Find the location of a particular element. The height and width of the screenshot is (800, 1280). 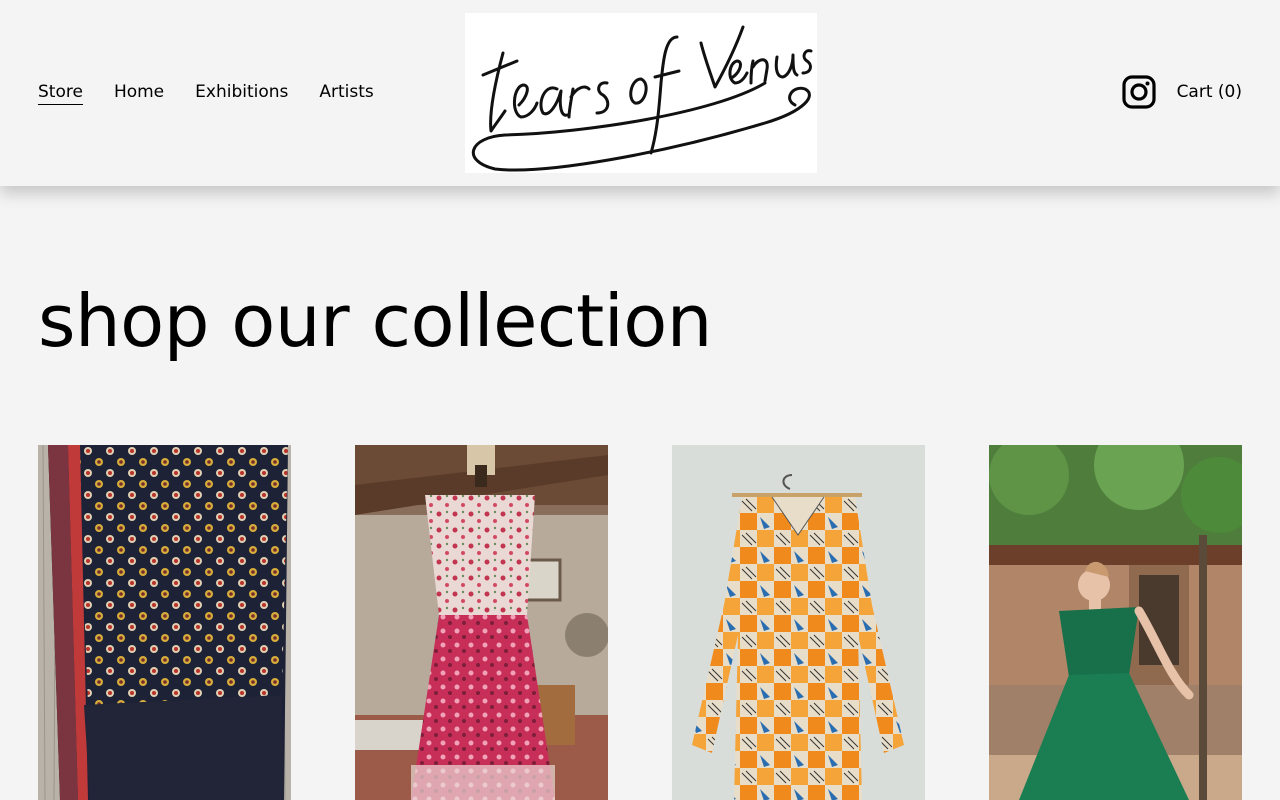

nav-store: Store is located at coordinates (60, 92).